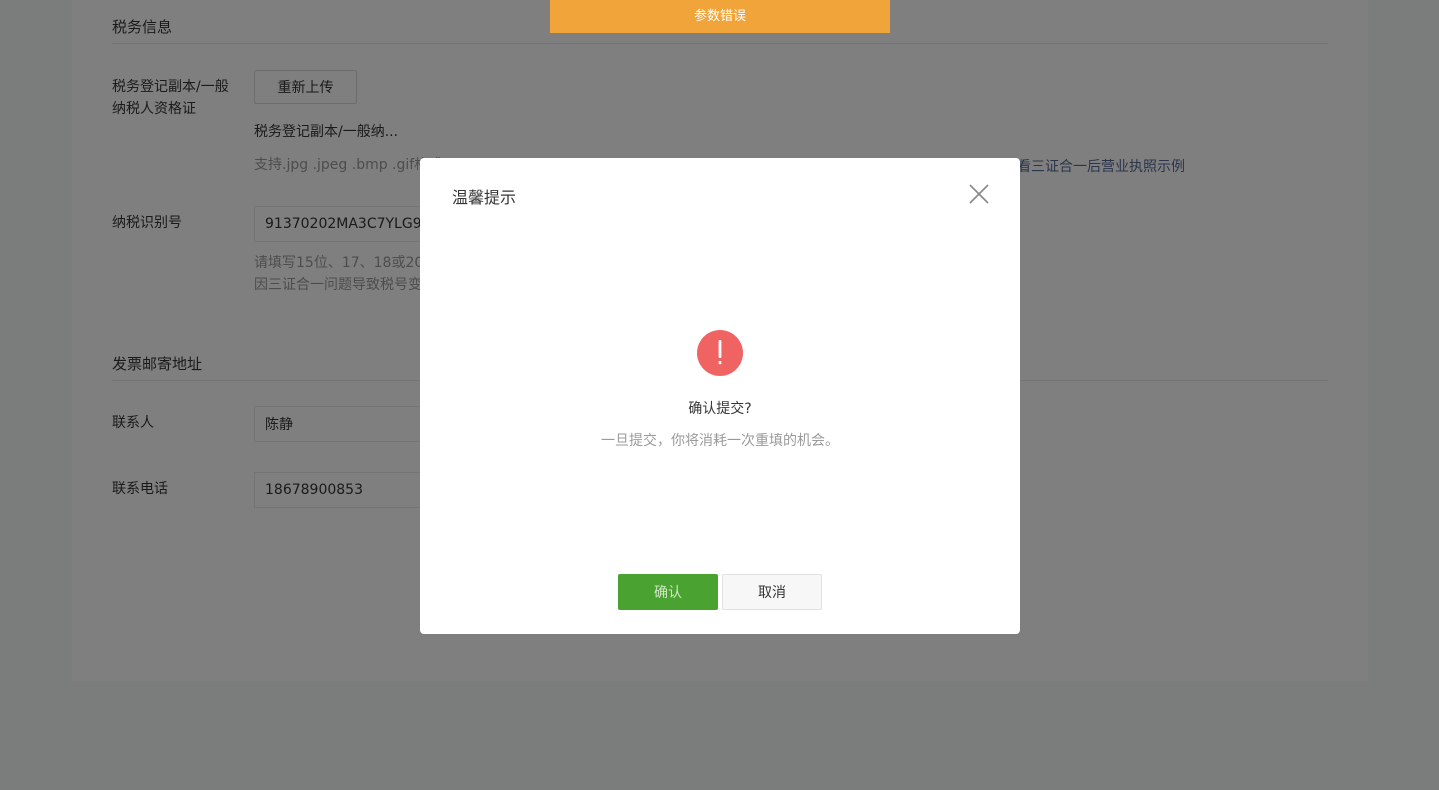  What do you see at coordinates (484, 197) in the screenshot?
I see `dialog-title: 温馨提示` at bounding box center [484, 197].